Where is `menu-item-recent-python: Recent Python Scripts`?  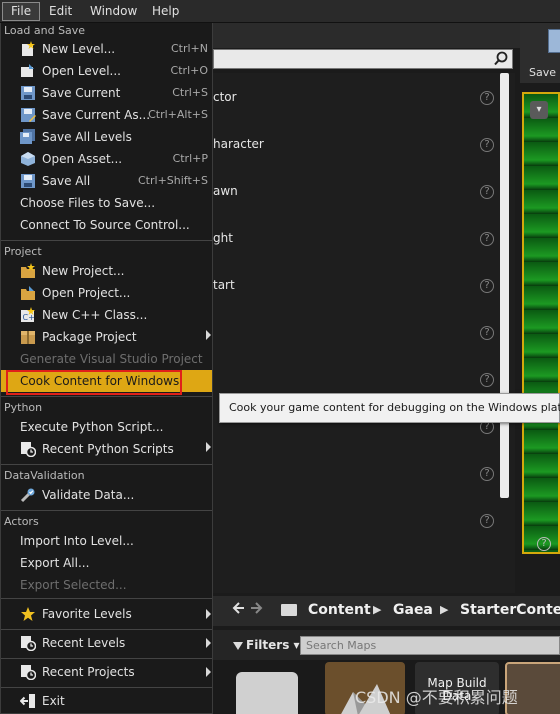
menu-item-recent-python: Recent Python Scripts is located at coordinates (106, 449).